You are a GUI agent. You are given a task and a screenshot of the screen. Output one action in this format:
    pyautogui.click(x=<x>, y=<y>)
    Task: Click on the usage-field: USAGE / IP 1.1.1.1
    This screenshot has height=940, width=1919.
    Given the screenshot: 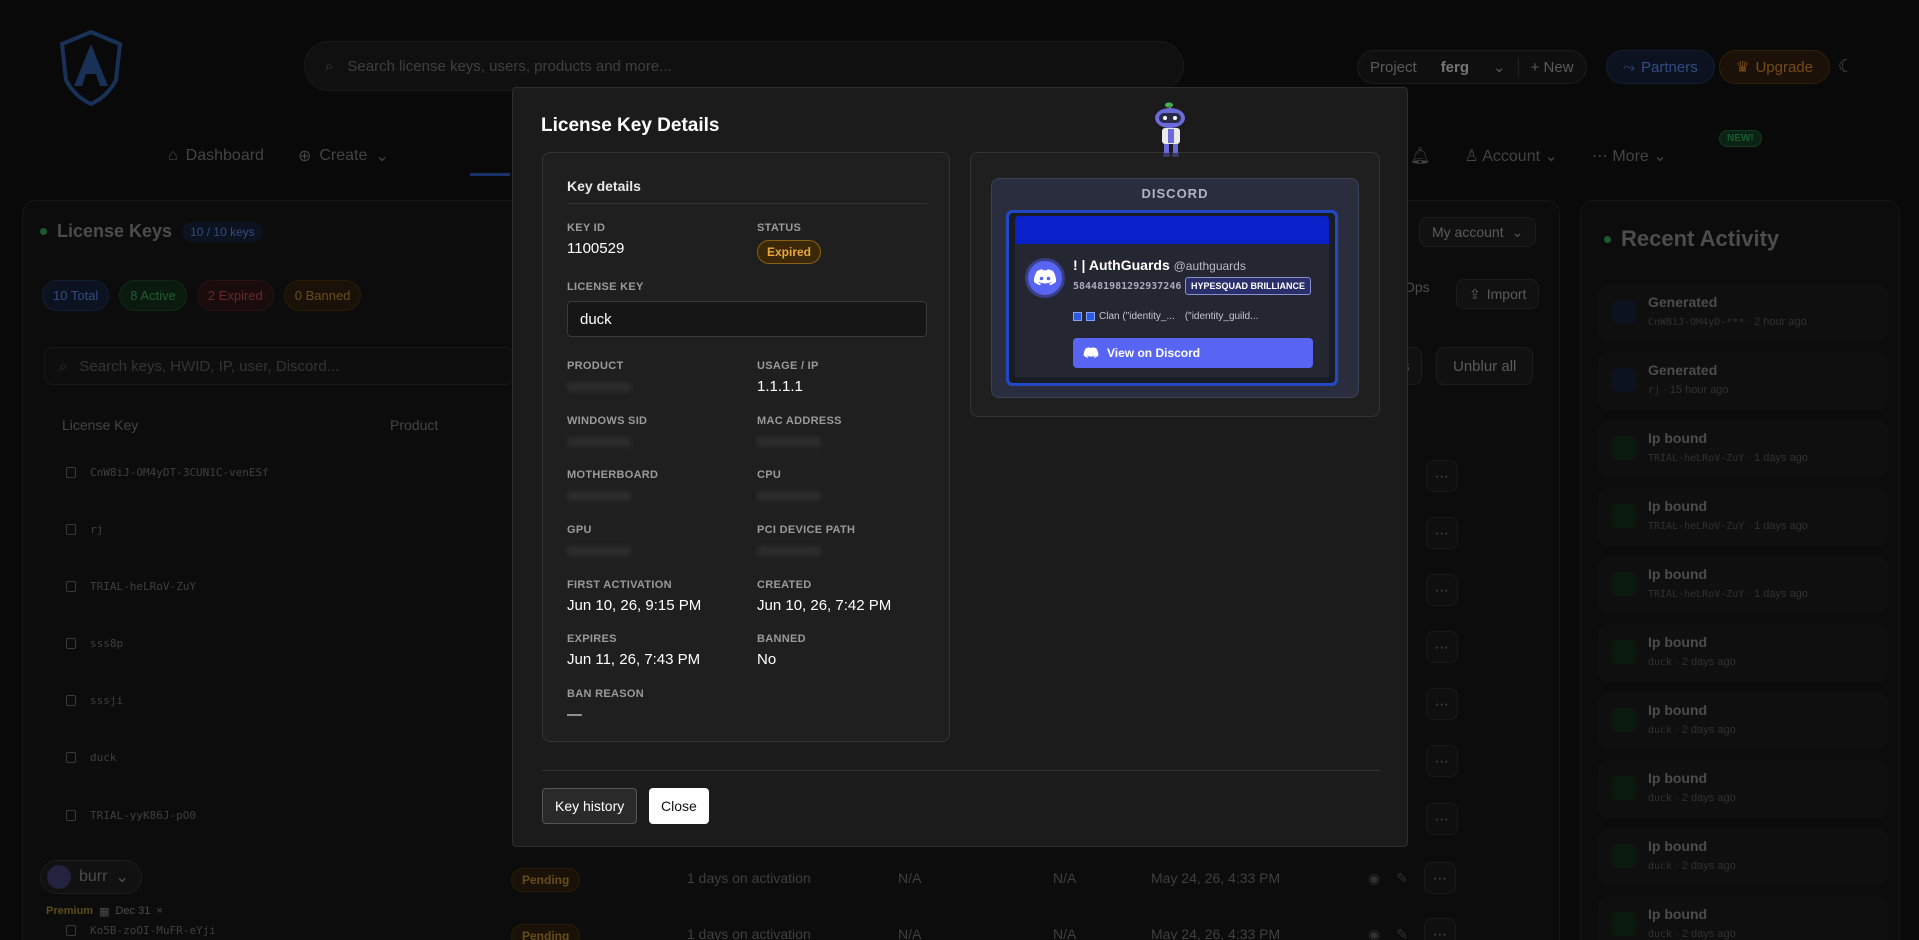 What is the action you would take?
    pyautogui.click(x=788, y=377)
    